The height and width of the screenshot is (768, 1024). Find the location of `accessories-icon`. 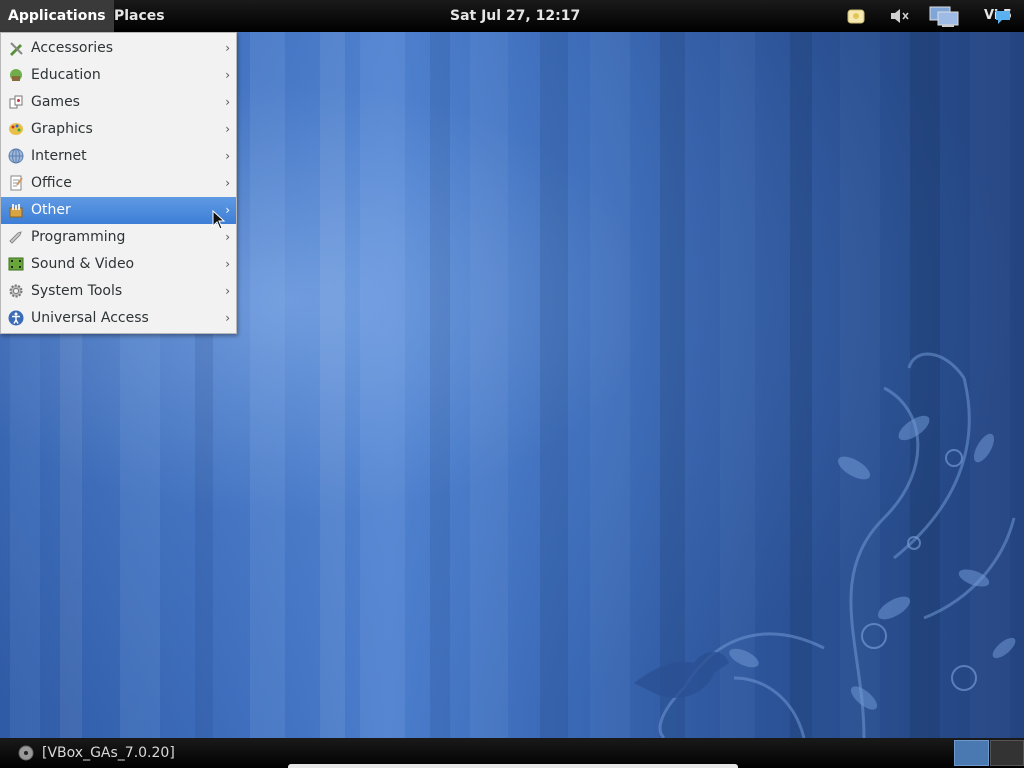

accessories-icon is located at coordinates (16, 49).